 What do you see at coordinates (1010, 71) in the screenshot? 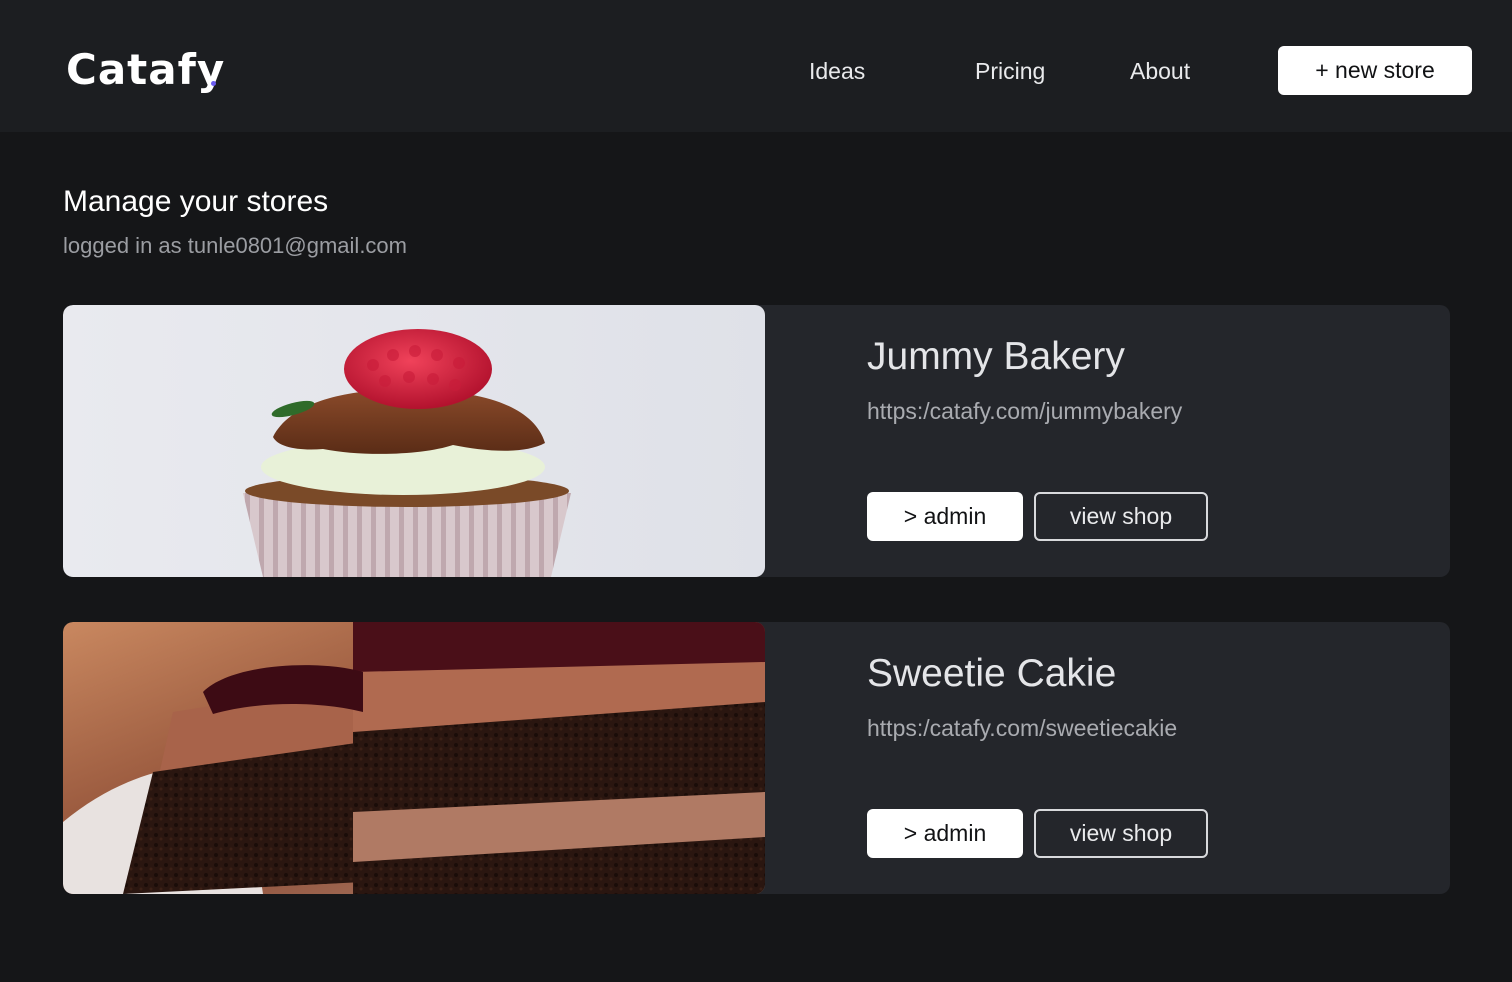
I see `nav-link-pricing: Pricing` at bounding box center [1010, 71].